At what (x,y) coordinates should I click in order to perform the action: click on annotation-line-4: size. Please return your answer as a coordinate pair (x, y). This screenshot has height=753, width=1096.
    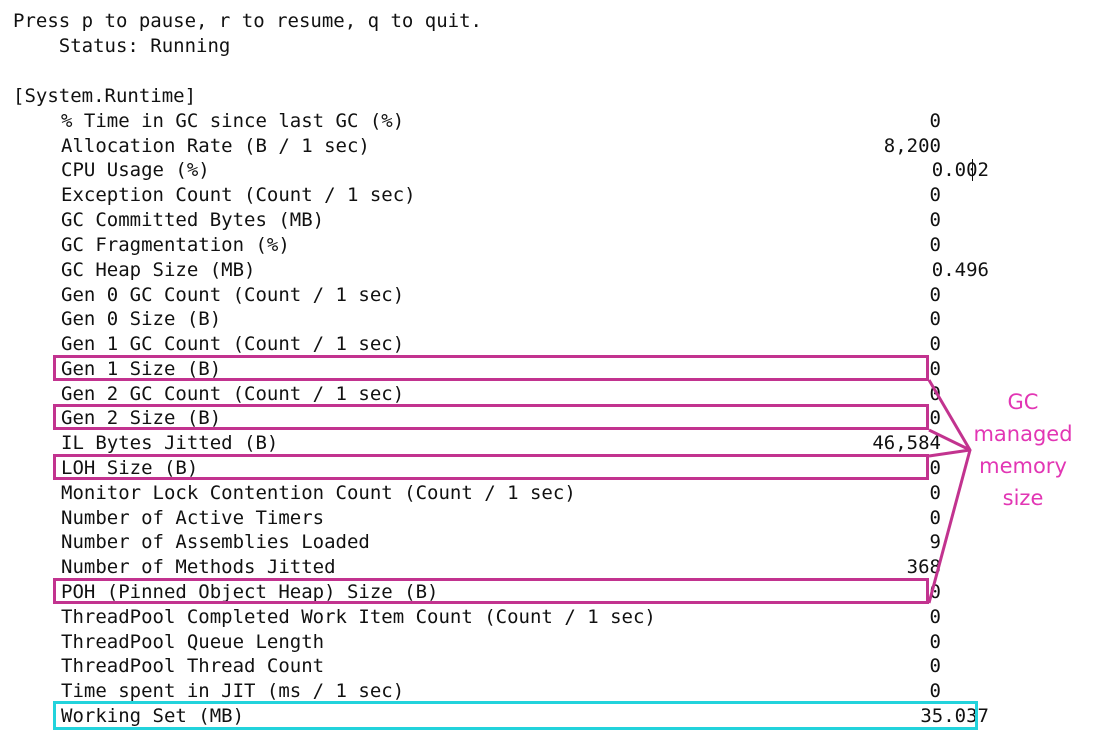
    Looking at the image, I should click on (1023, 498).